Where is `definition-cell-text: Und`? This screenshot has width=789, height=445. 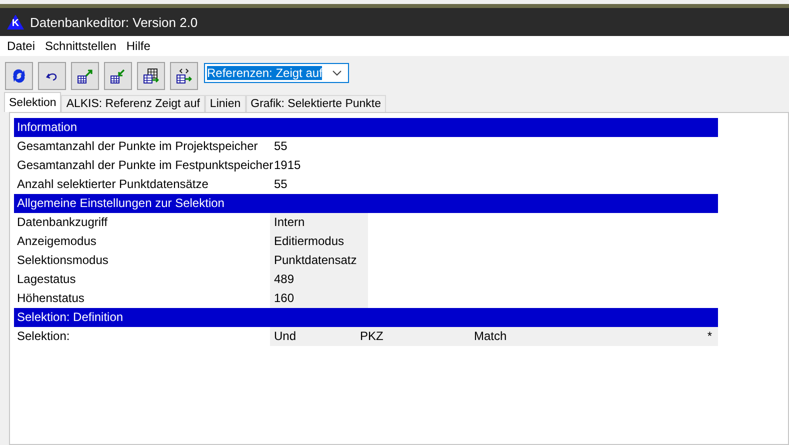 definition-cell-text: Und is located at coordinates (286, 336).